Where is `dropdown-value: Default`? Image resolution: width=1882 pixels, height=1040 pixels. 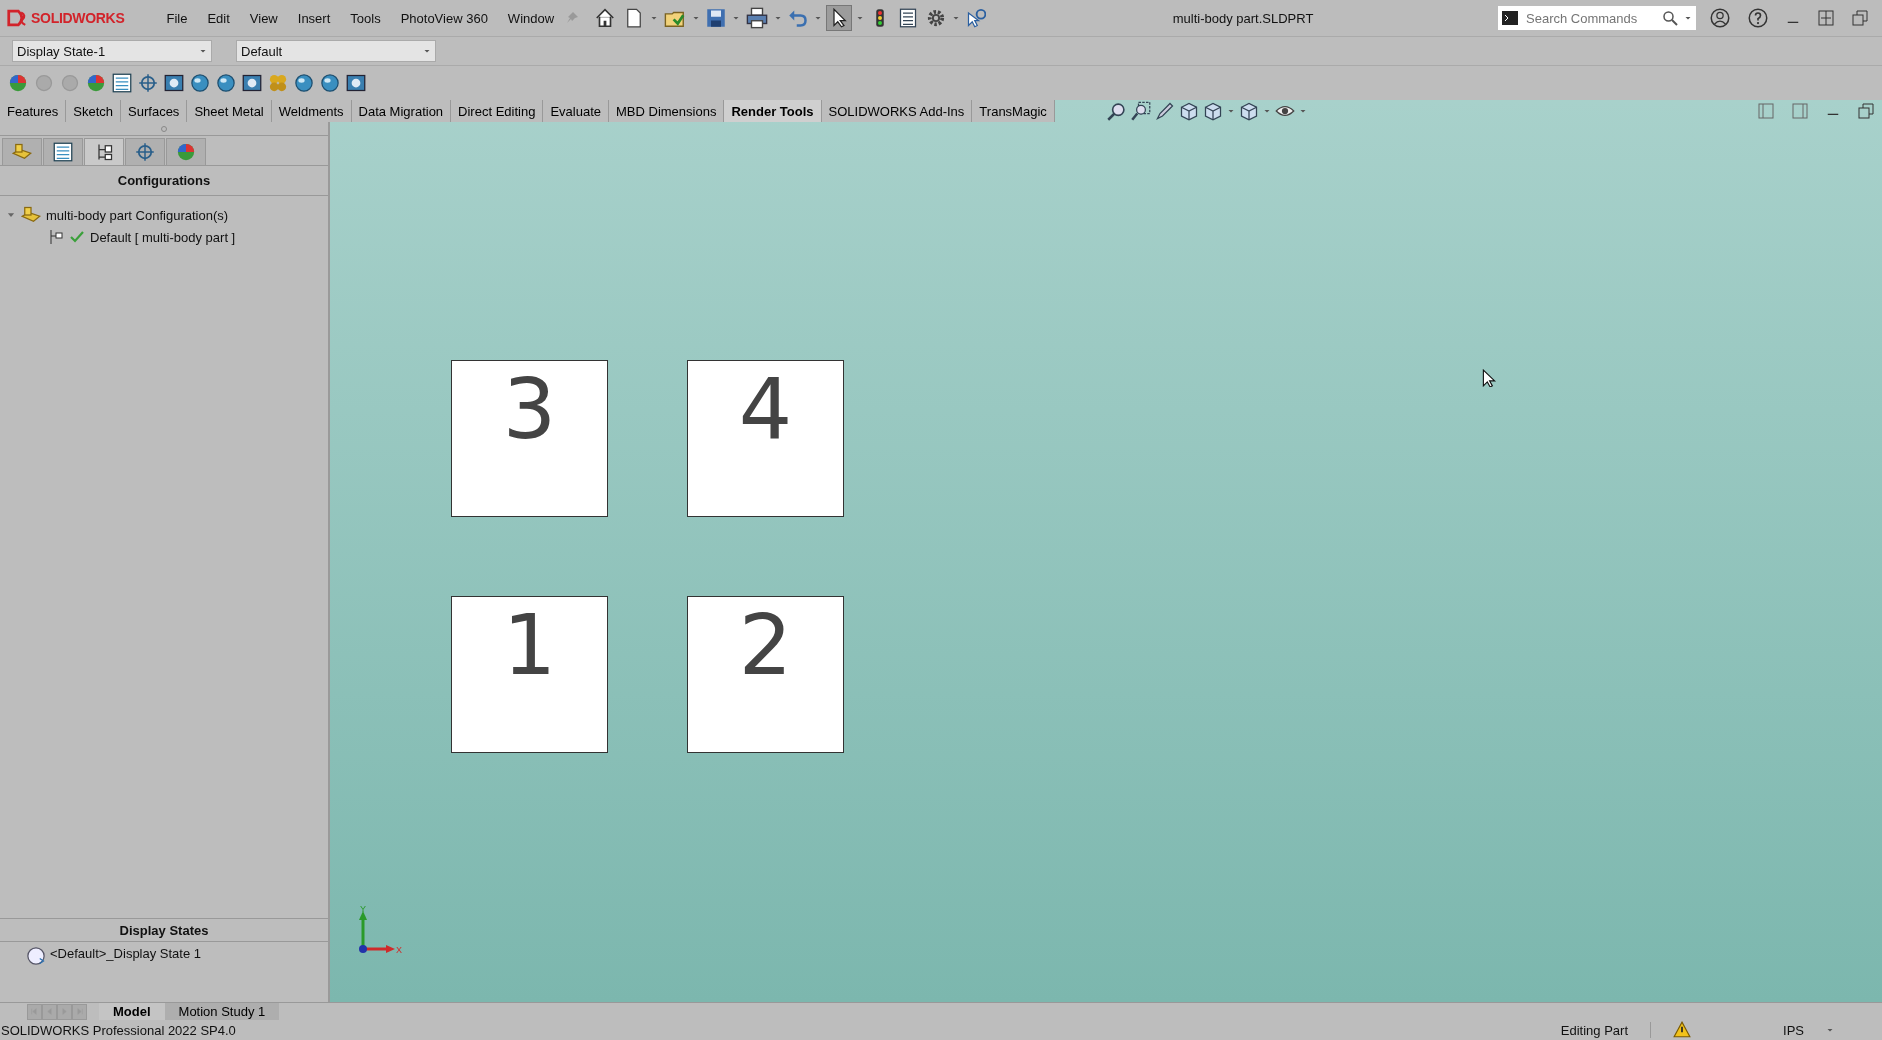
dropdown-value: Default is located at coordinates (262, 51).